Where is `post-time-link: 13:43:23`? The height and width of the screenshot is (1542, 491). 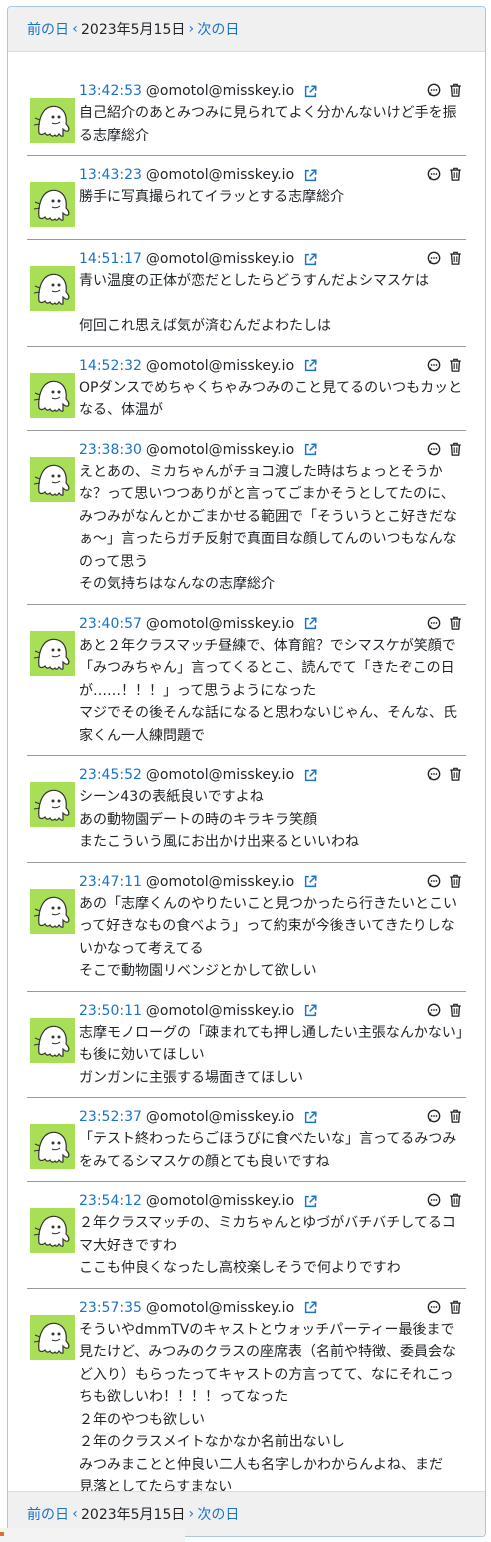
post-time-link: 13:43:23 is located at coordinates (110, 175).